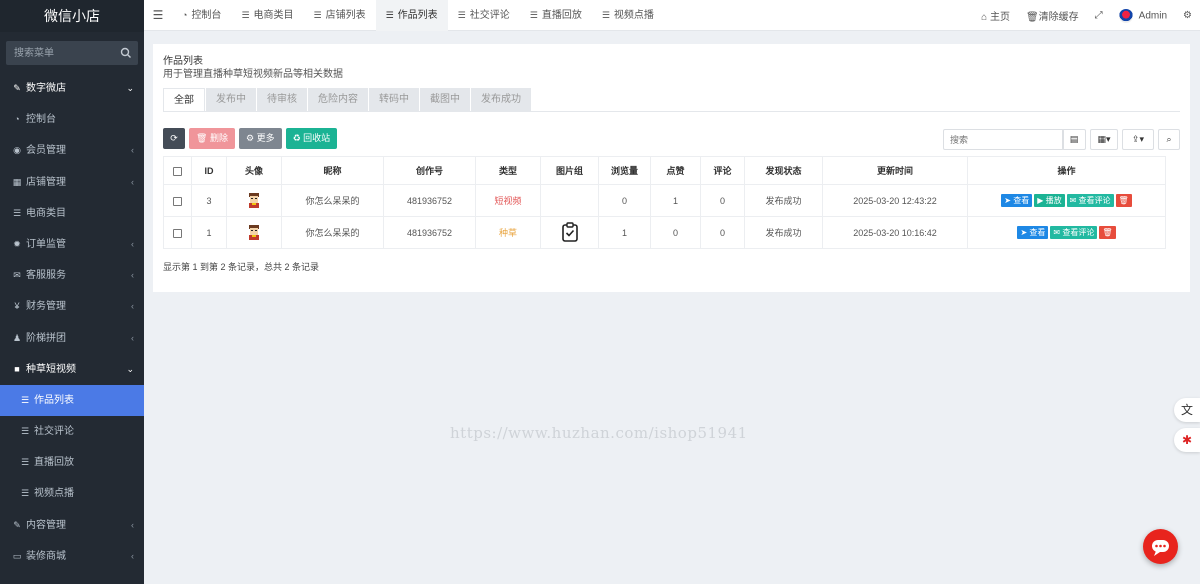 The width and height of the screenshot is (1200, 584). I want to click on top-tab: ☰ 店铺列表, so click(340, 15).